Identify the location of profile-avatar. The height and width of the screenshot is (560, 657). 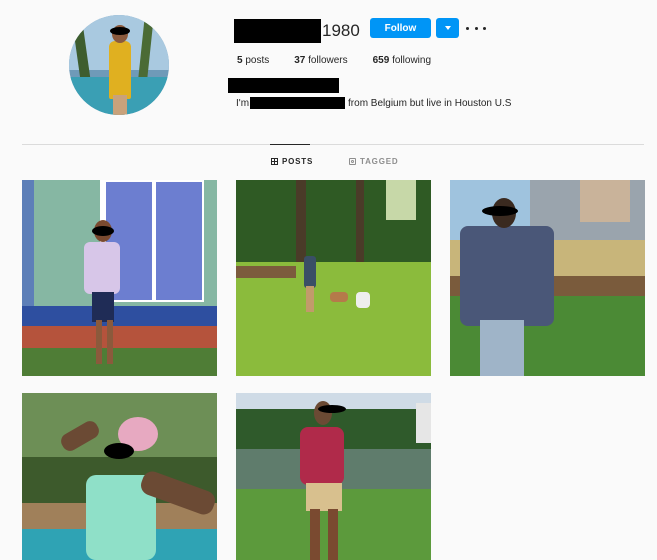
(119, 65).